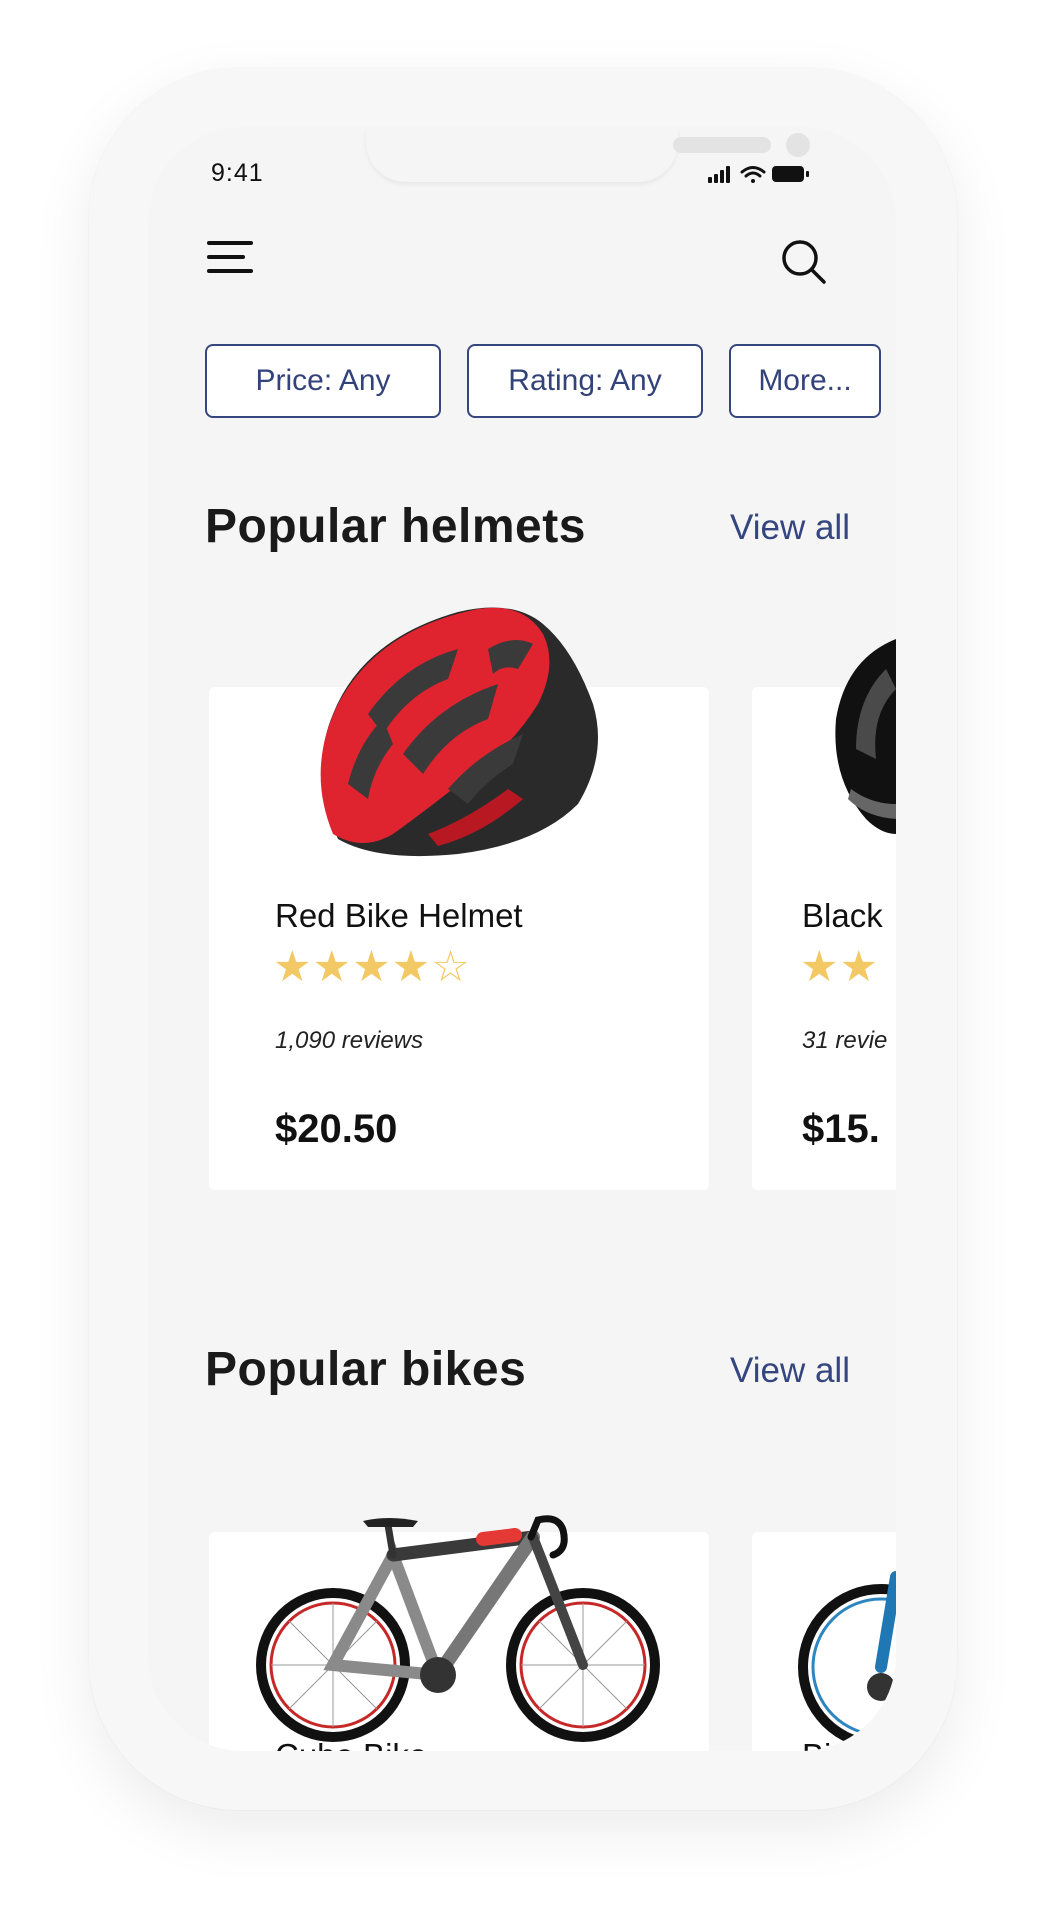 Image resolution: width=1046 pixels, height=1920 pixels. Describe the element at coordinates (459, 732) in the screenshot. I see `red-helmet-image` at that location.